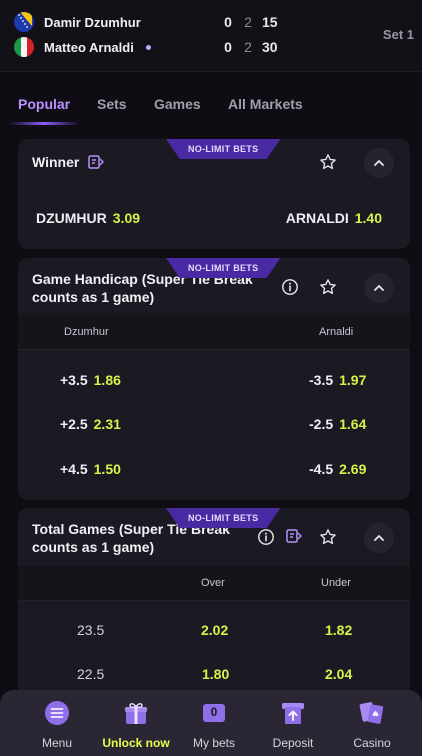 The width and height of the screenshot is (422, 756). I want to click on player-name-away: Matteo Arnaldi, so click(89, 47).